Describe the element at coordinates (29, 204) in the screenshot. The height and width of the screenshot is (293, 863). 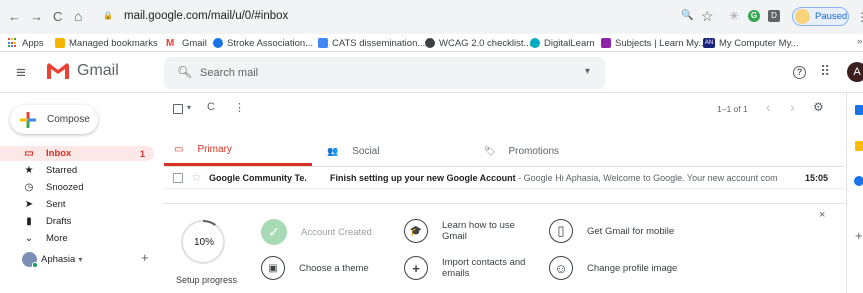
I see `send-icon: ➤` at that location.